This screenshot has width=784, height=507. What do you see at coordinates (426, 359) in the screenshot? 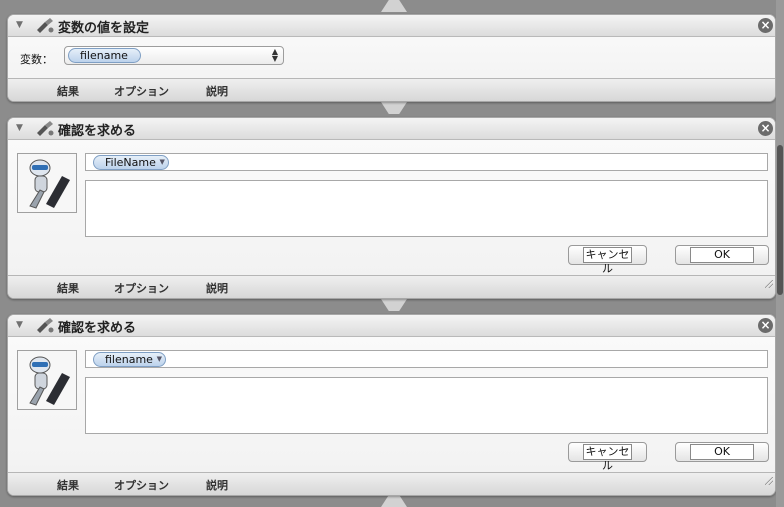
I see `message-field: filename ▼` at bounding box center [426, 359].